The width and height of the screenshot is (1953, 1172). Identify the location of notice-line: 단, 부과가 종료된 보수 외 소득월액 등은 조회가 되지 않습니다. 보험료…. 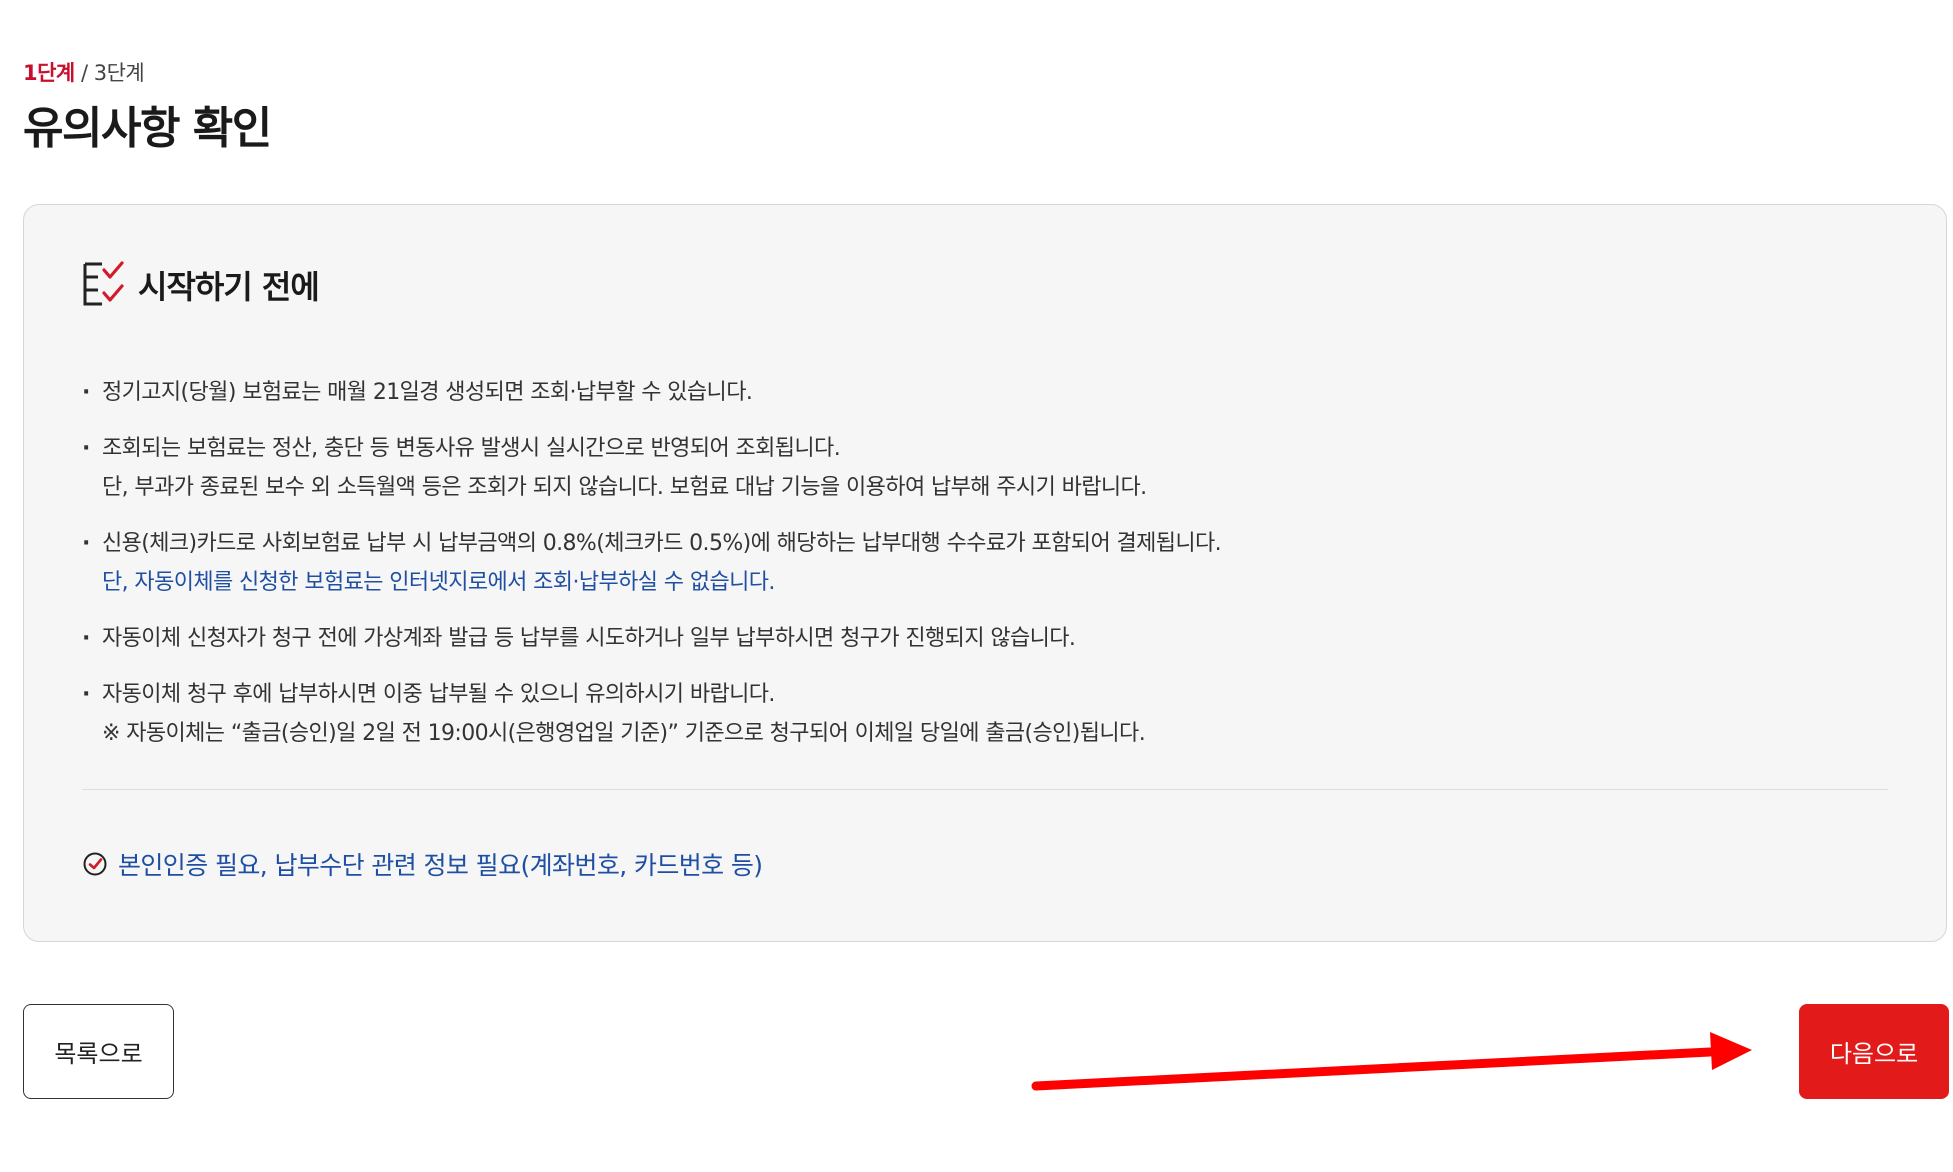
(624, 487).